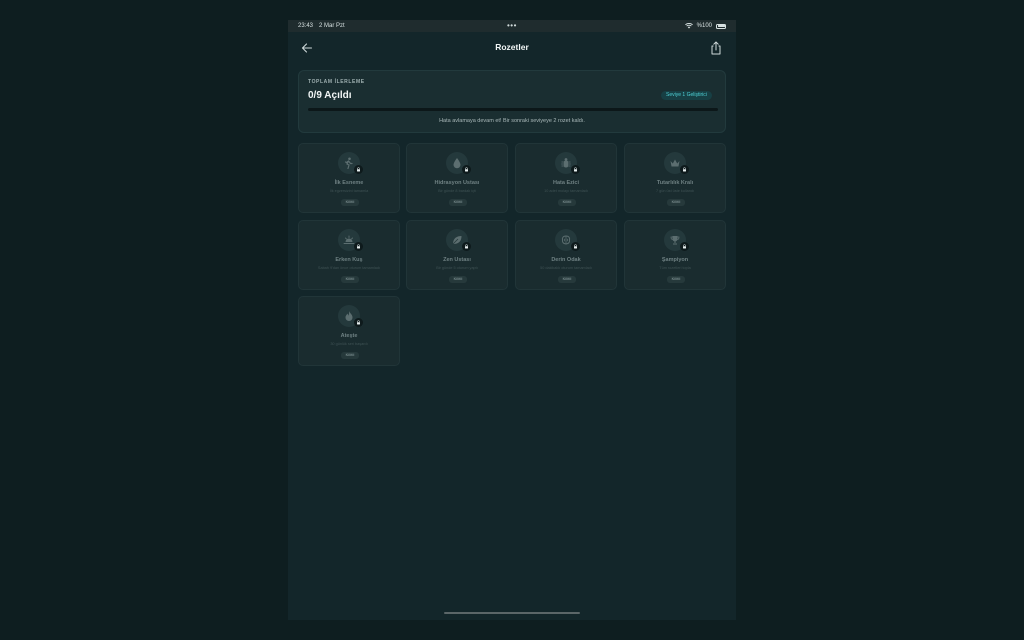 The image size is (1024, 640). I want to click on battery-icon, so click(721, 26).